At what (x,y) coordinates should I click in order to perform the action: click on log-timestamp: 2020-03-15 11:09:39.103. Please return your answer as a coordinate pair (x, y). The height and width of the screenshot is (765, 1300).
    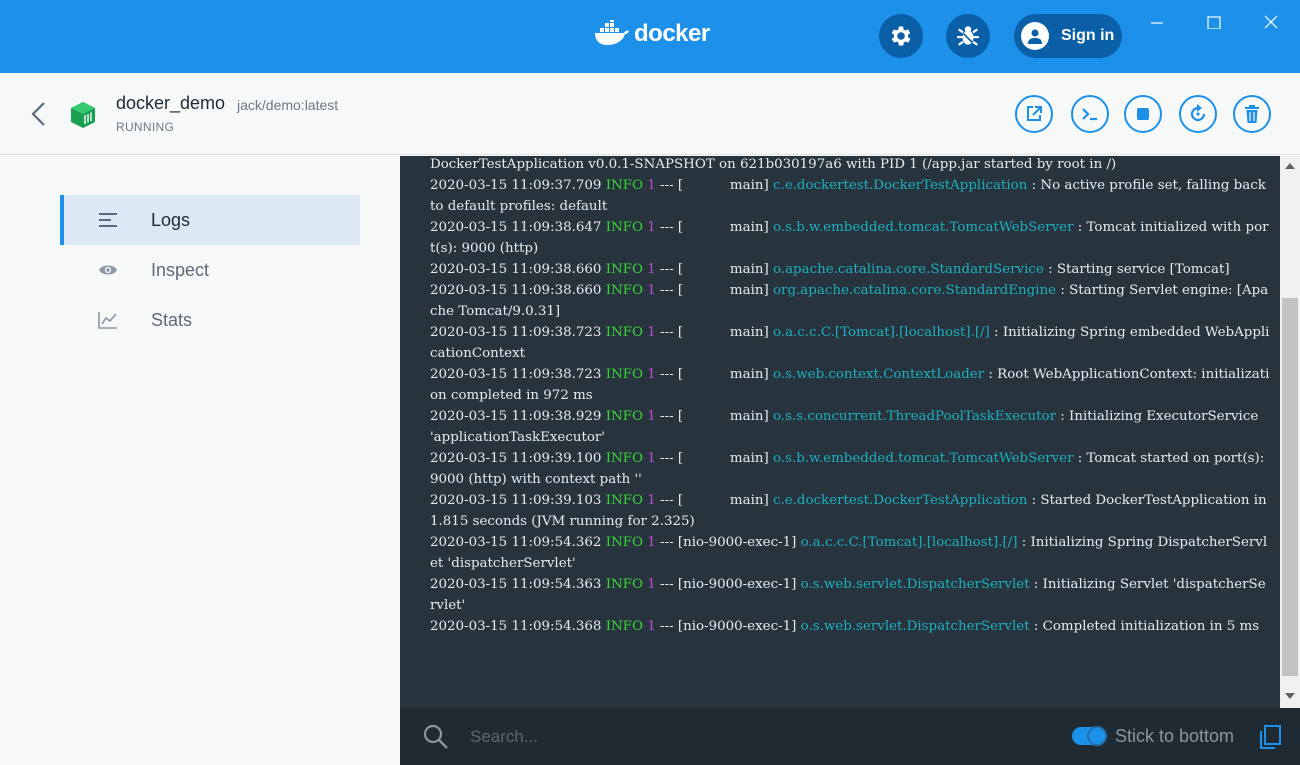
    Looking at the image, I should click on (516, 500).